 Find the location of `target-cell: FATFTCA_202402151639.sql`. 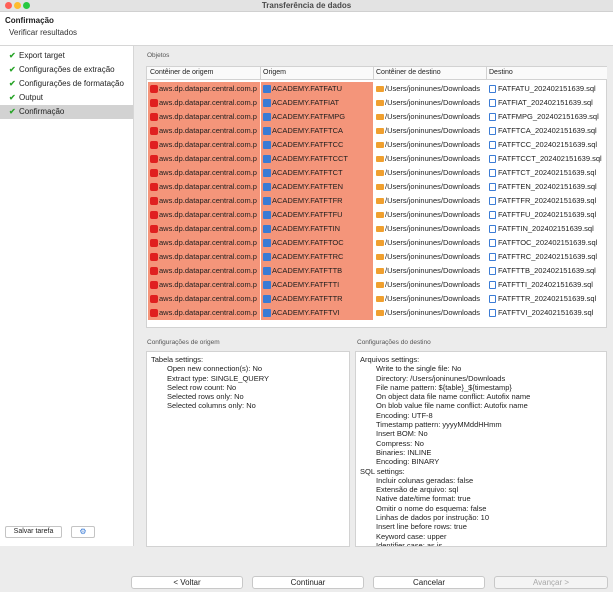

target-cell: FATFTCA_202402151639.sql is located at coordinates (546, 131).